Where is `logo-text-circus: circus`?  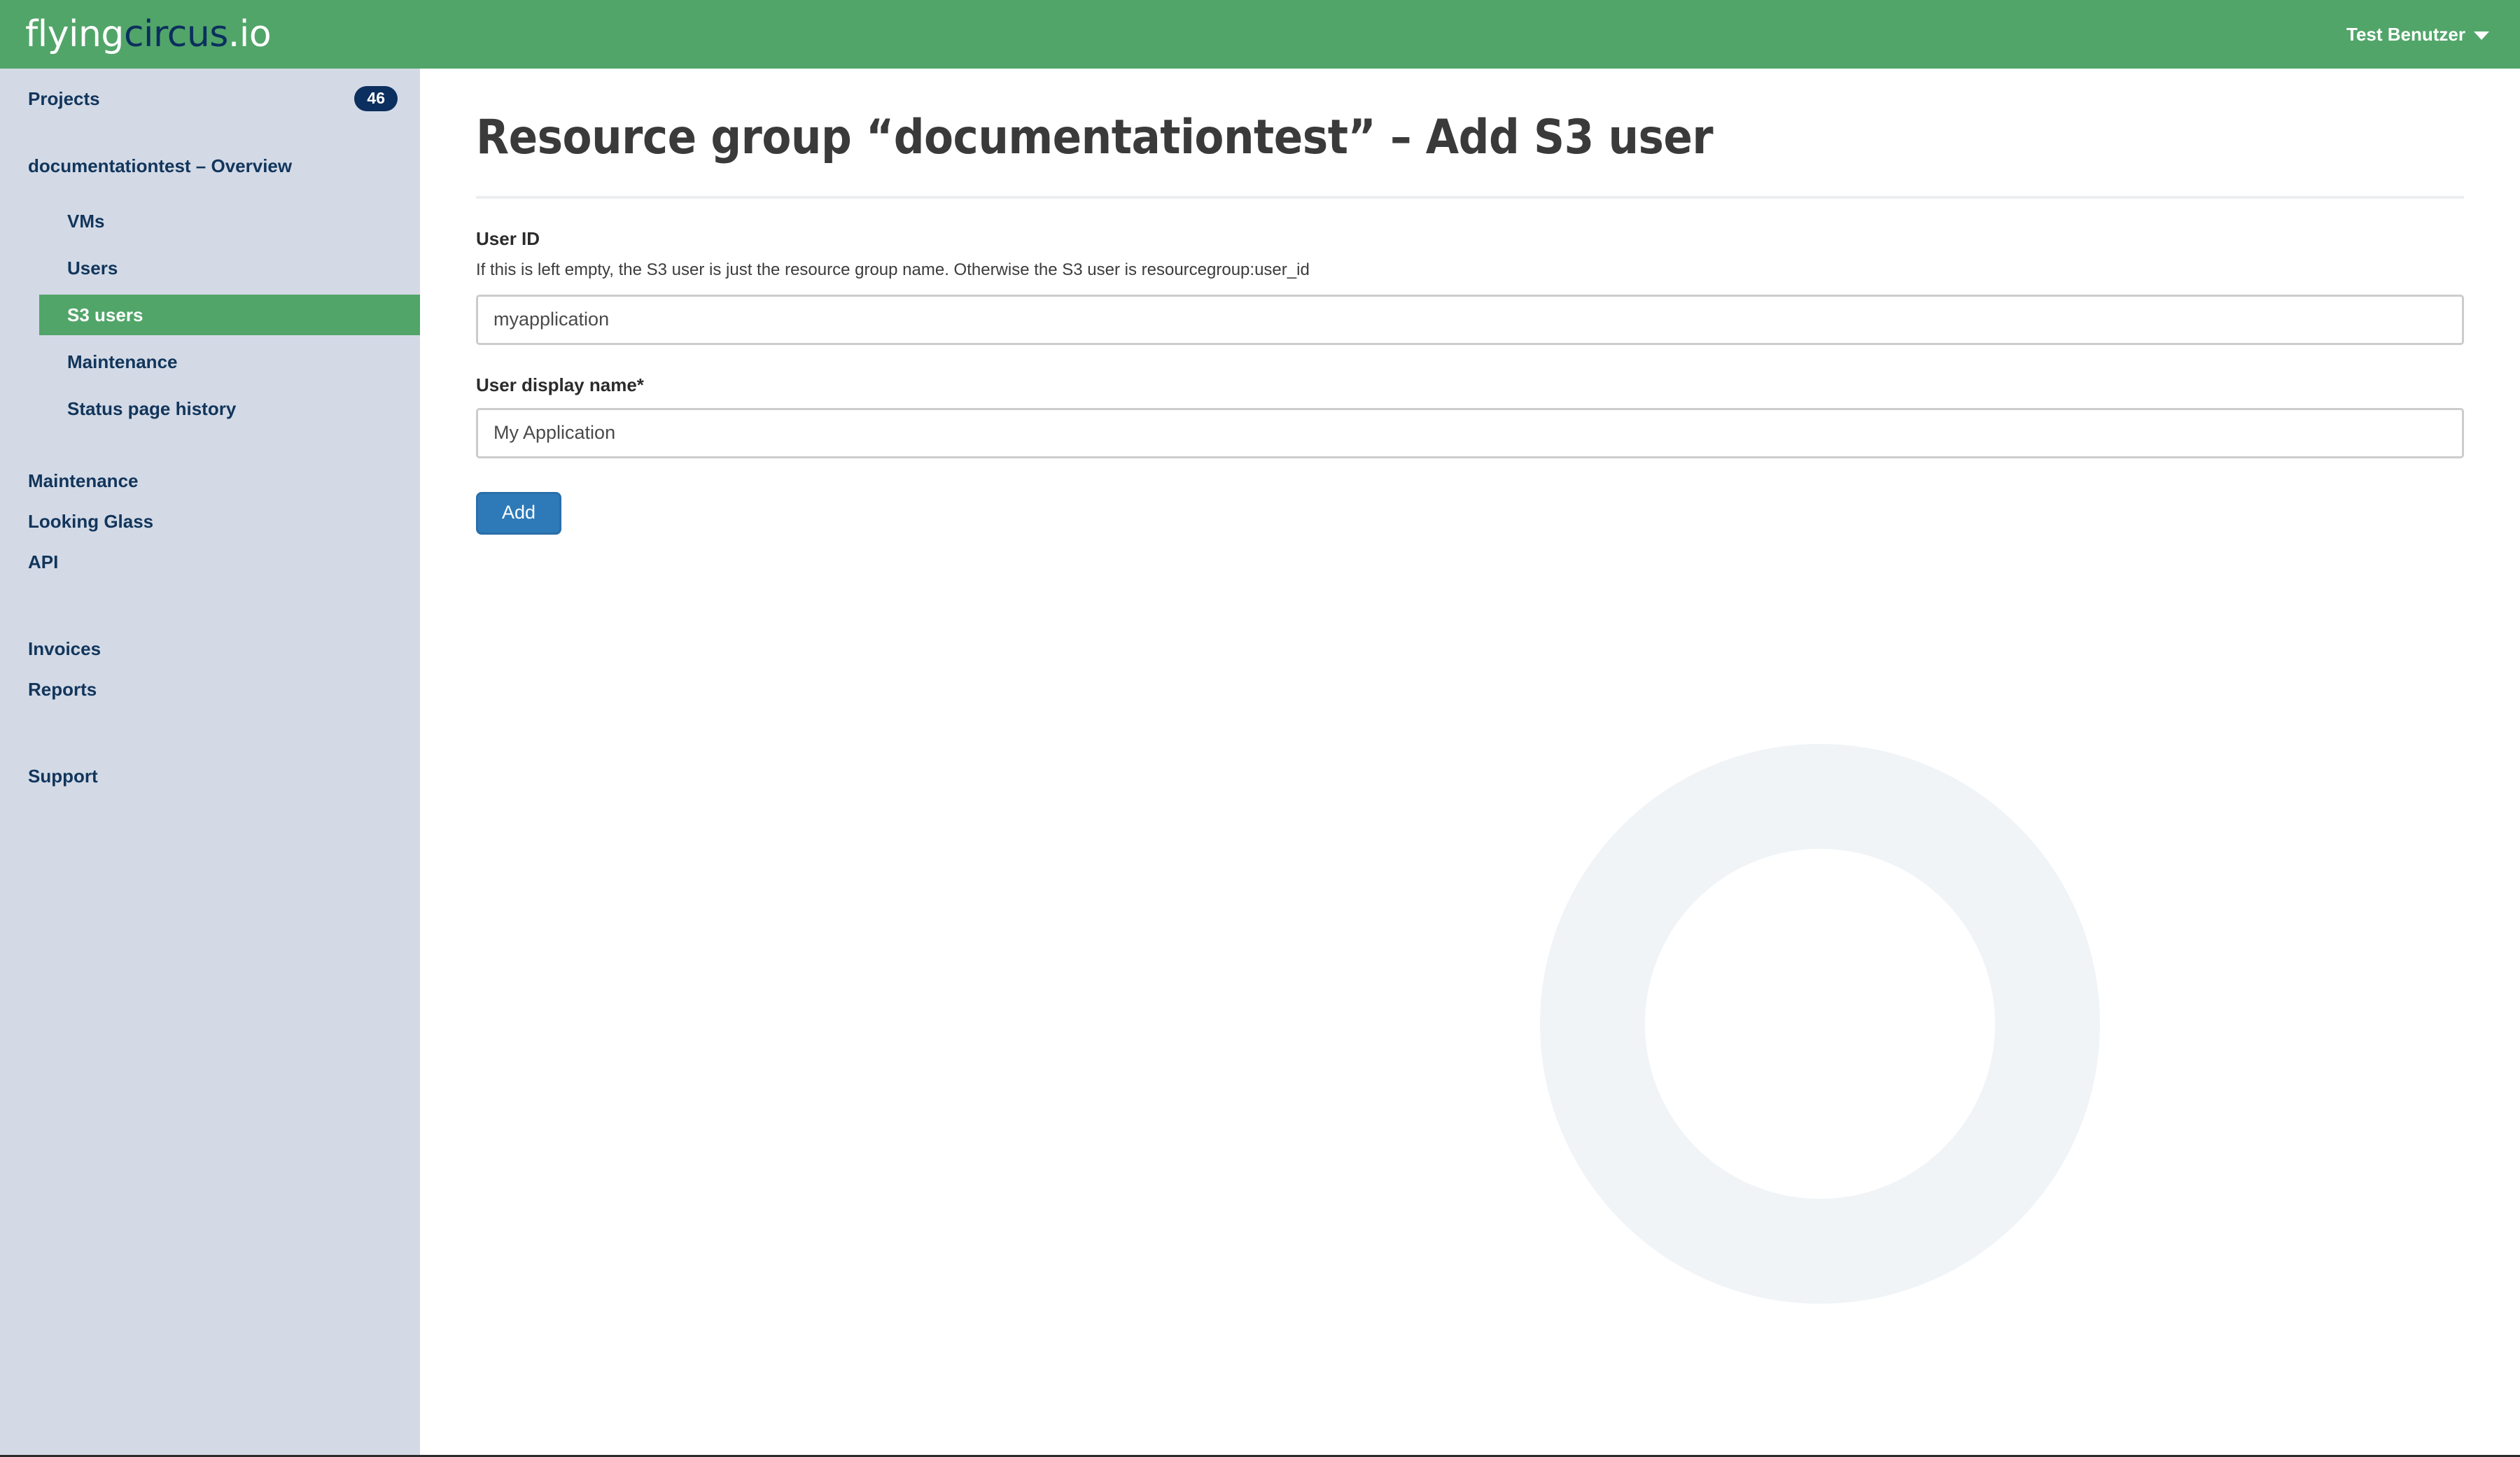 logo-text-circus: circus is located at coordinates (175, 34).